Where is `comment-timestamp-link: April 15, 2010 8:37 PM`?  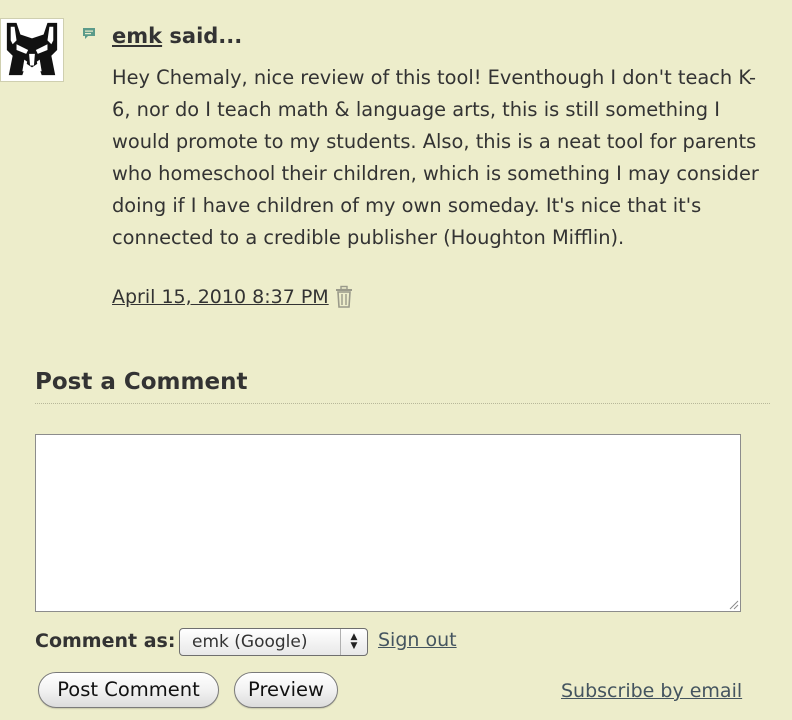
comment-timestamp-link: April 15, 2010 8:37 PM is located at coordinates (220, 297).